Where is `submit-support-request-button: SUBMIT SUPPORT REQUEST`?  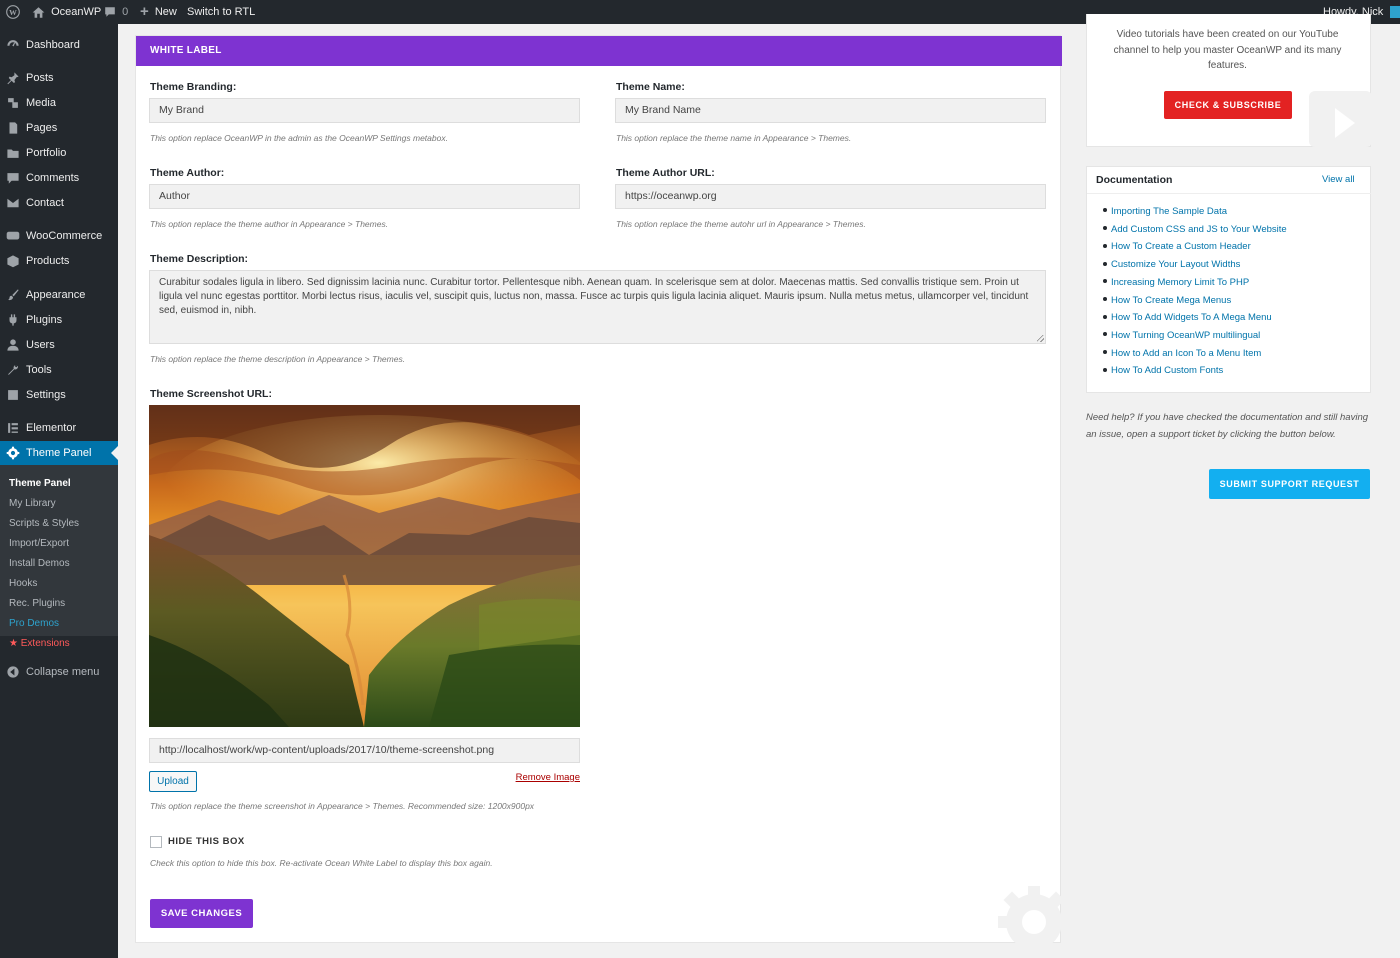
submit-support-request-button: SUBMIT SUPPORT REQUEST is located at coordinates (1289, 484).